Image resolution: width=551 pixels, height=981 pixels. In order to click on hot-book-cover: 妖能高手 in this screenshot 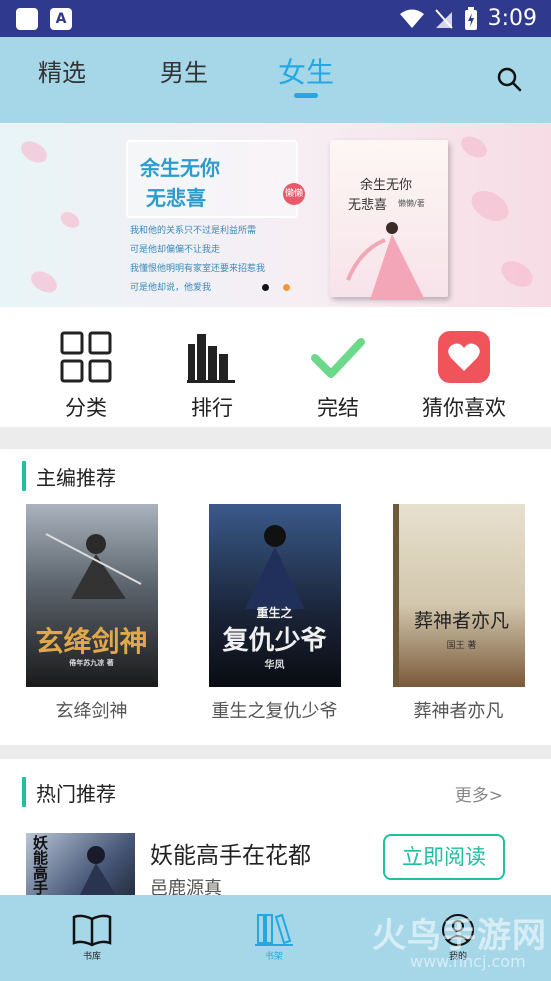, I will do `click(80, 864)`.